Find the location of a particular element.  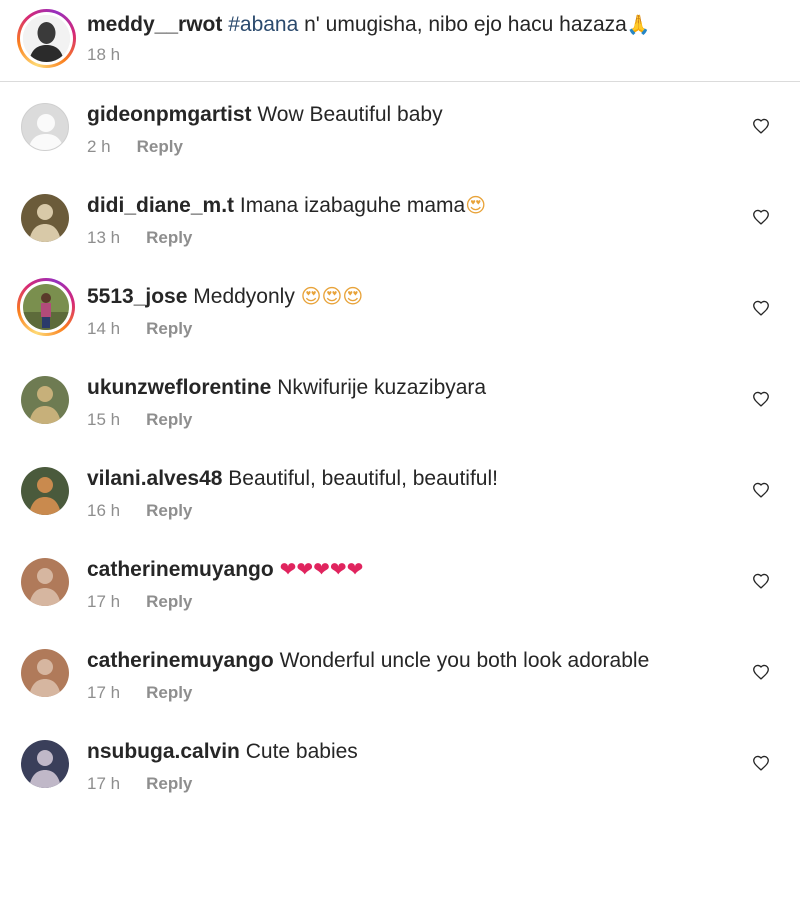

caption-avatar is located at coordinates (46, 38).